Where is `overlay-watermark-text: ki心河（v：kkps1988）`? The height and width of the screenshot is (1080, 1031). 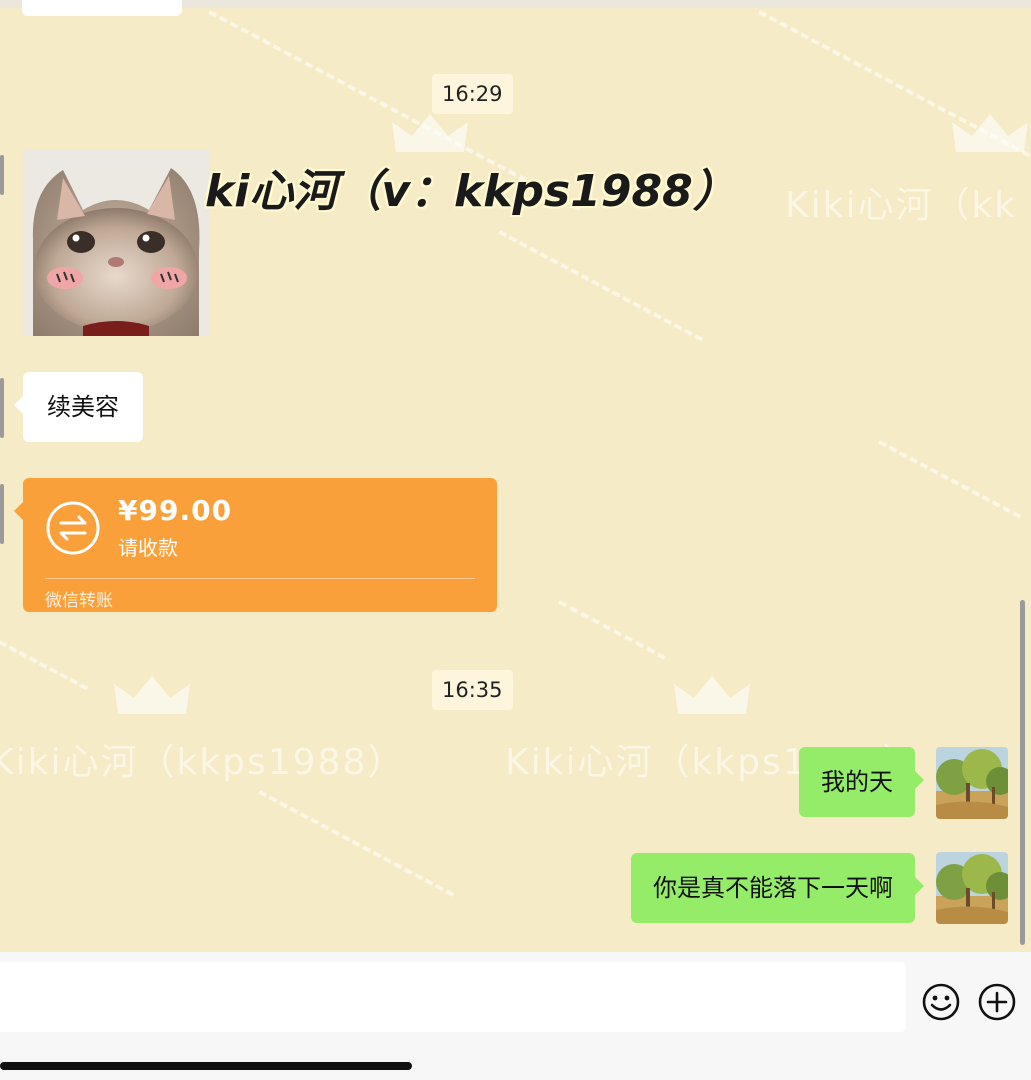 overlay-watermark-text: ki心河（v：kkps1988） is located at coordinates (471, 191).